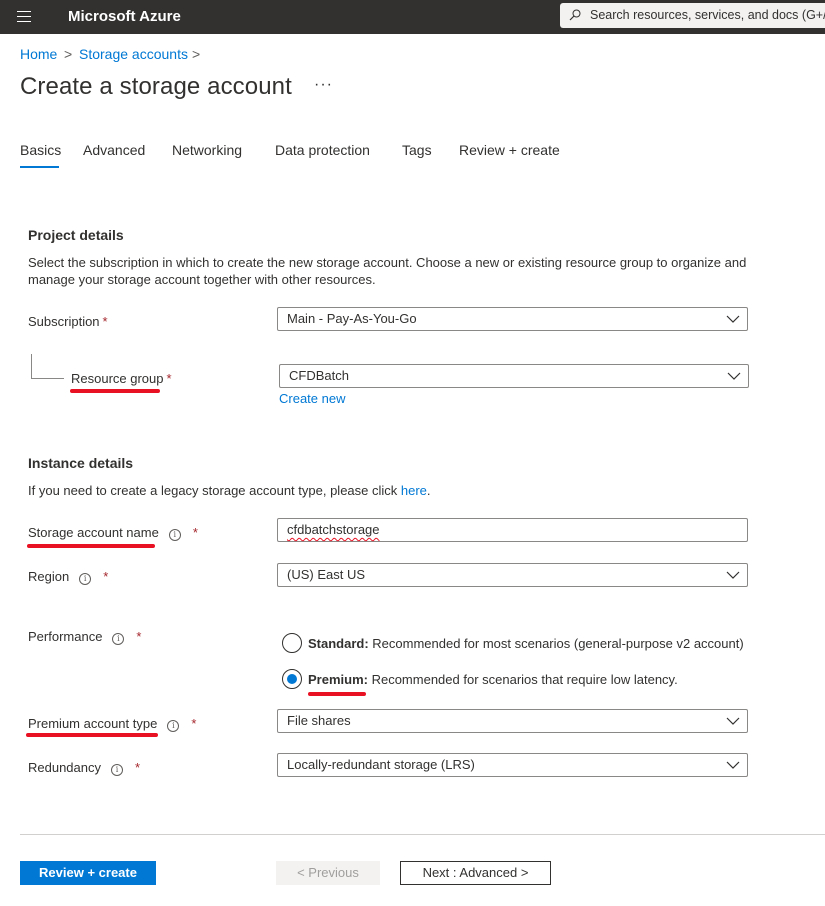 This screenshot has height=906, width=825. Describe the element at coordinates (64, 767) in the screenshot. I see `redundancy-label-text: Redundancy` at that location.